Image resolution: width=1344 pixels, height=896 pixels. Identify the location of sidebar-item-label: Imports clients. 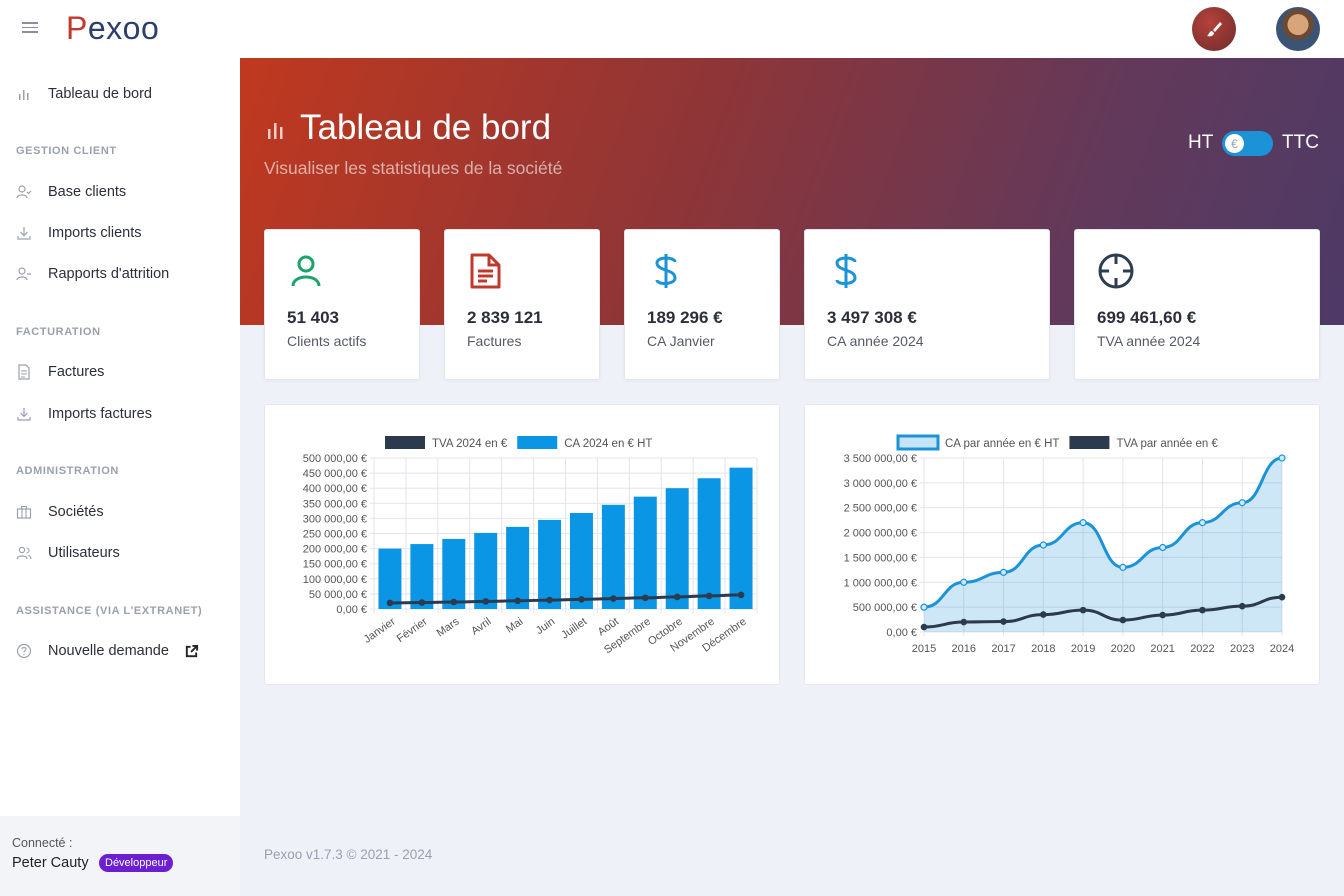
(95, 233).